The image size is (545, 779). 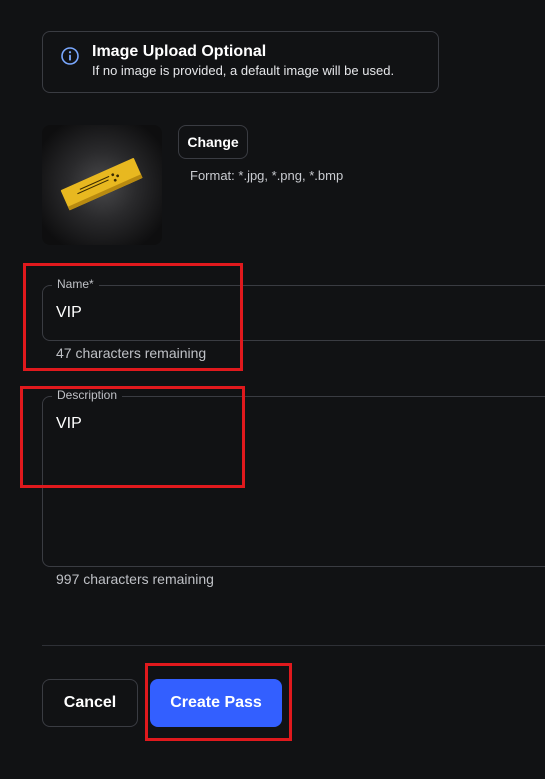 I want to click on description-input: VIP, so click(x=69, y=424).